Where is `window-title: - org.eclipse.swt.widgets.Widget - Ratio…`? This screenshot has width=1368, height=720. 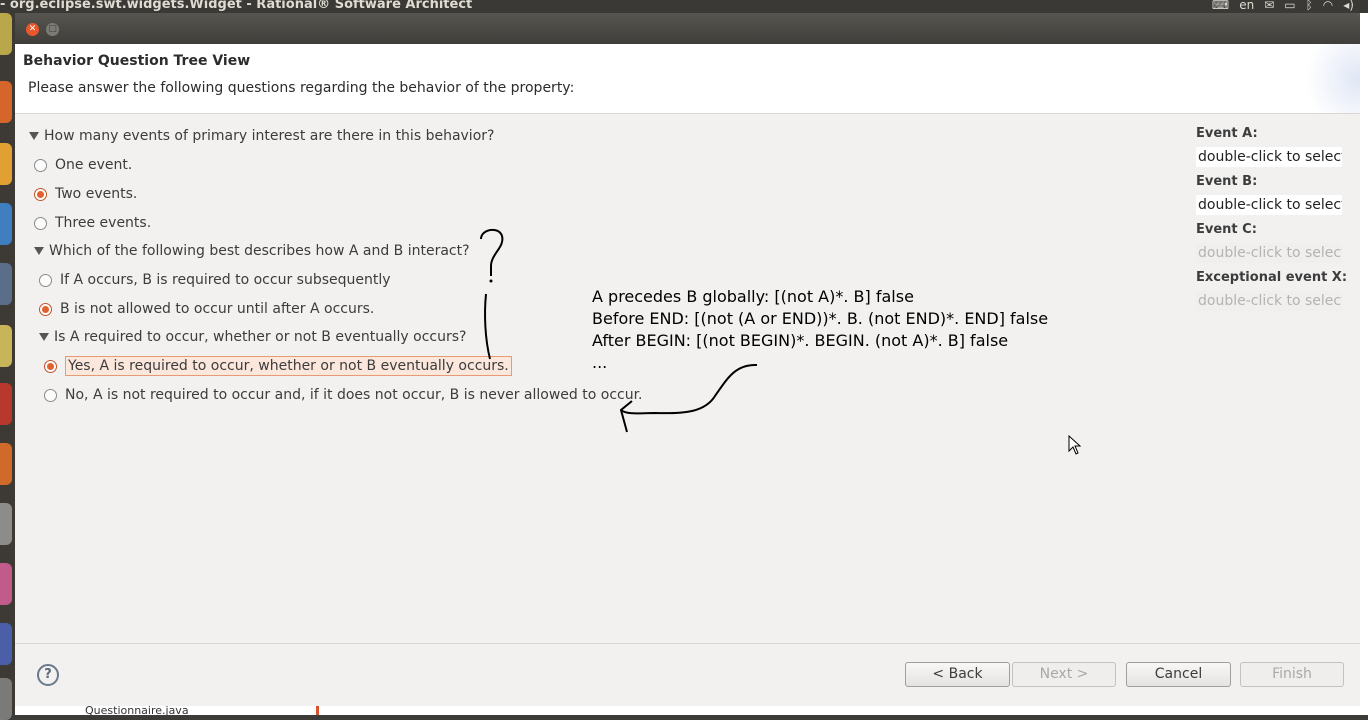 window-title: - org.eclipse.swt.widgets.Widget - Ratio… is located at coordinates (236, 6).